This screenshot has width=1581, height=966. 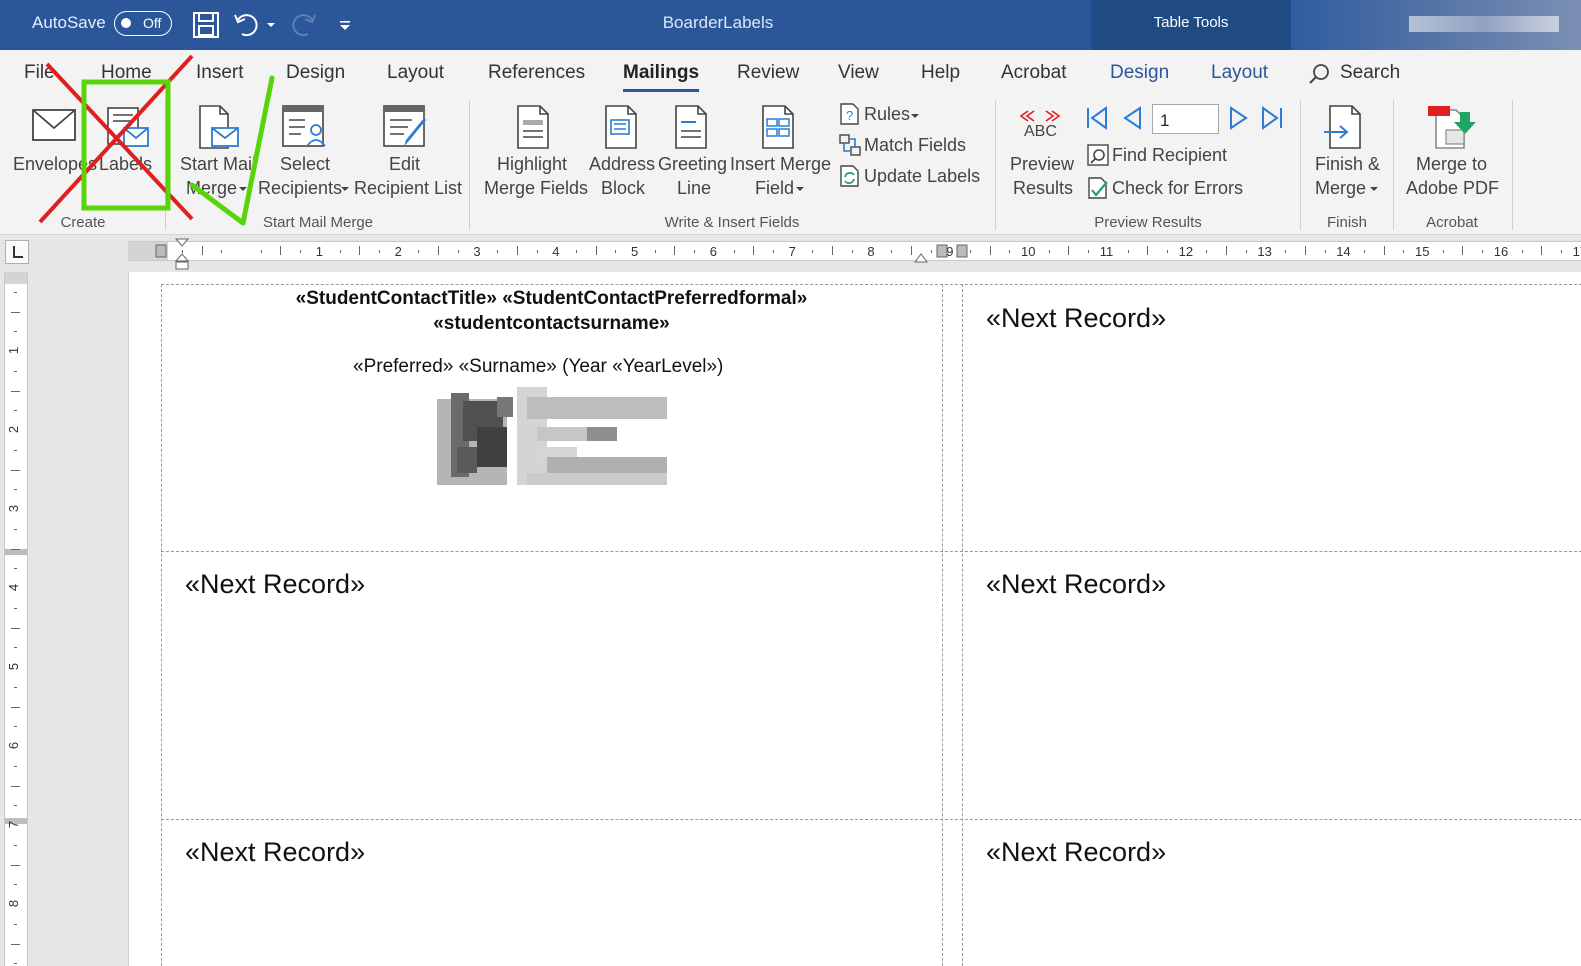 What do you see at coordinates (305, 164) in the screenshot?
I see `select-recipients-label: Select` at bounding box center [305, 164].